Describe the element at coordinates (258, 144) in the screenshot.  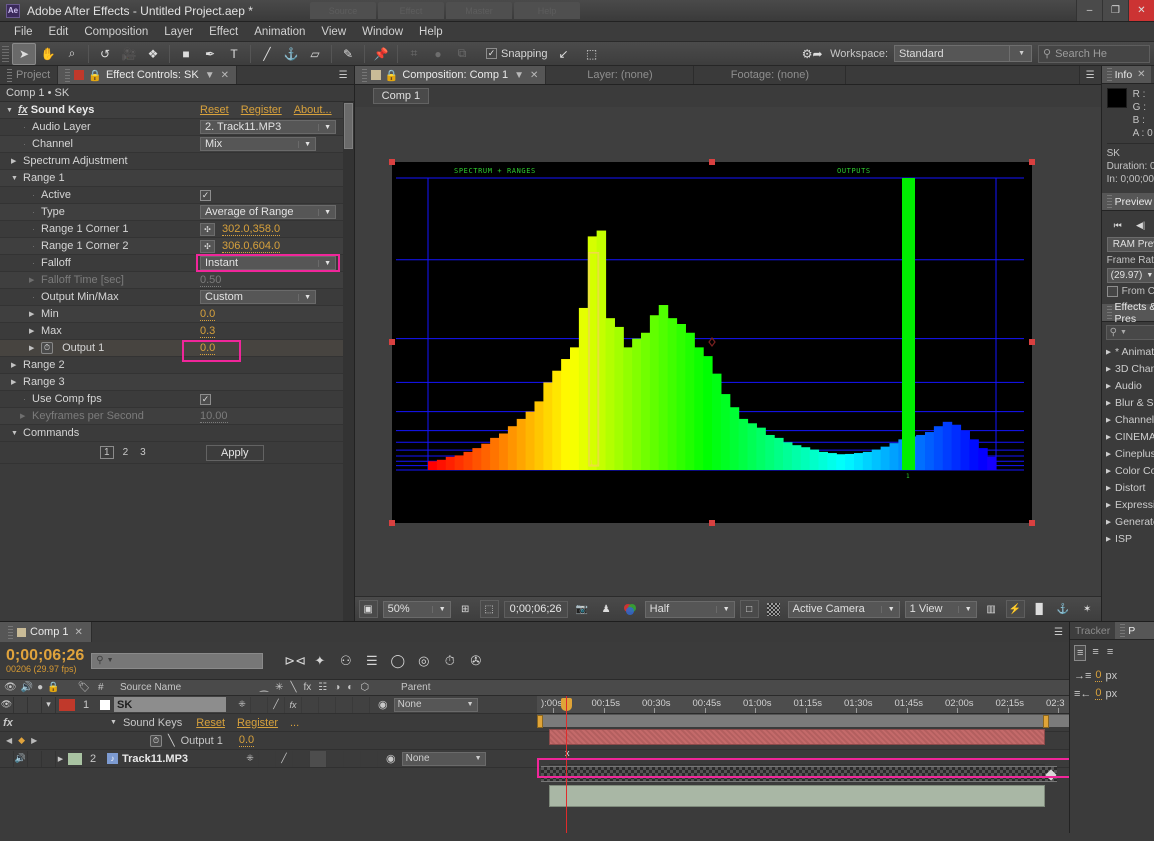
I see `channel-dropdown: Mix ▼` at that location.